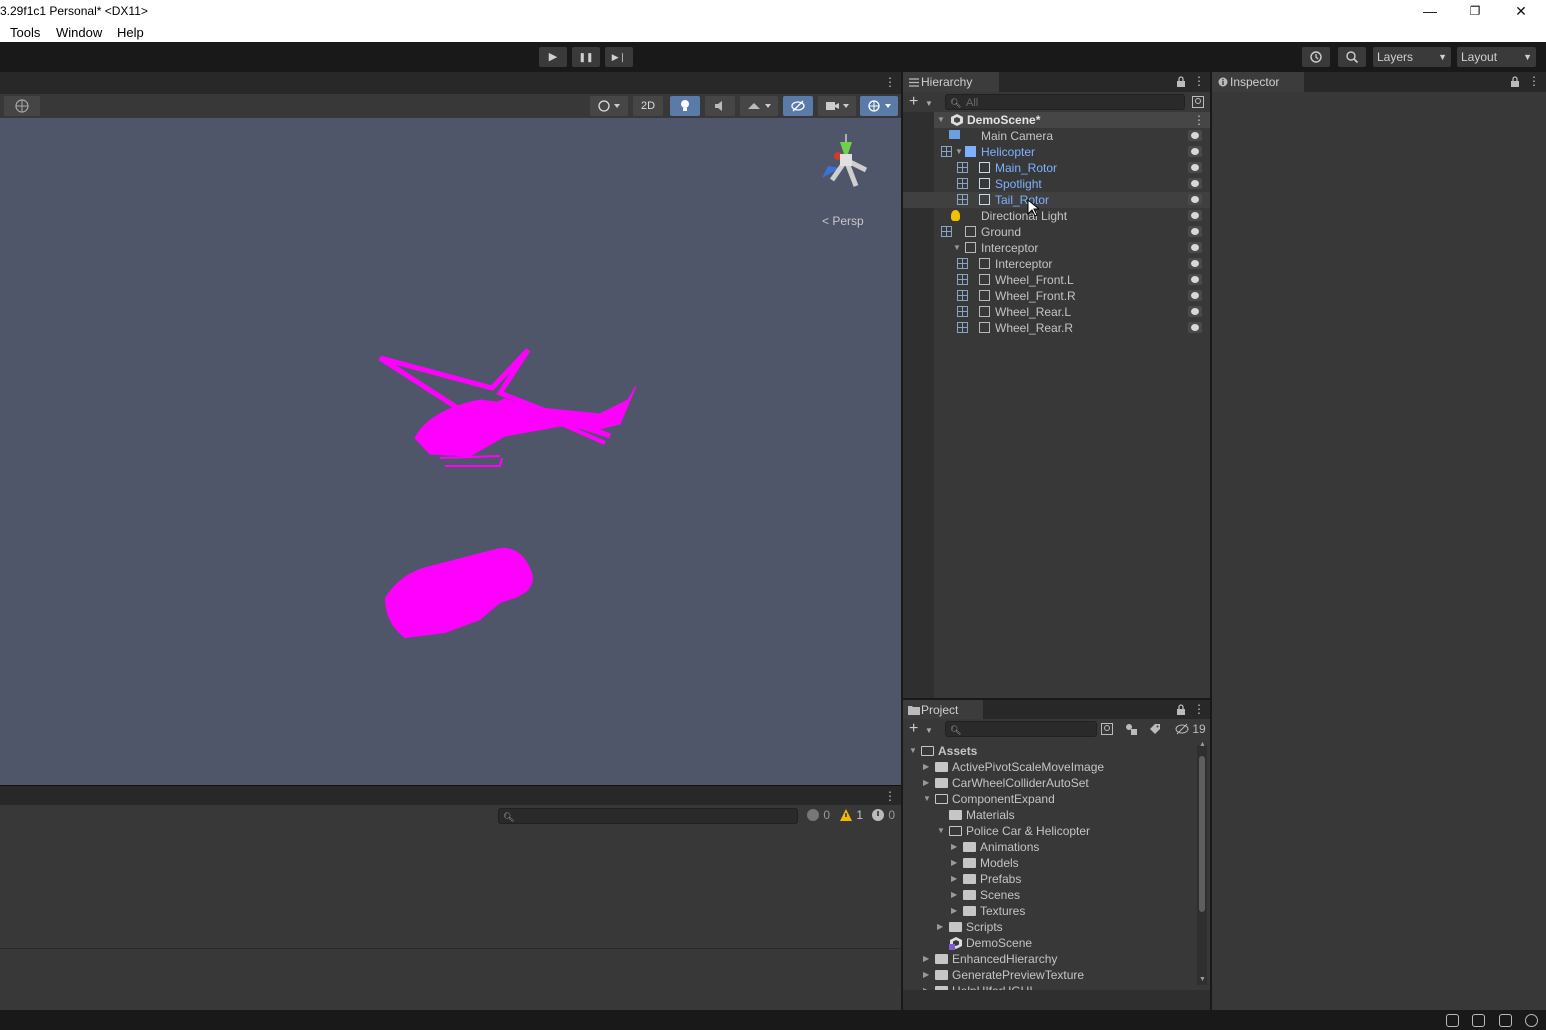 The image size is (1546, 1030). I want to click on toggle-2d-button: 2D, so click(648, 106).